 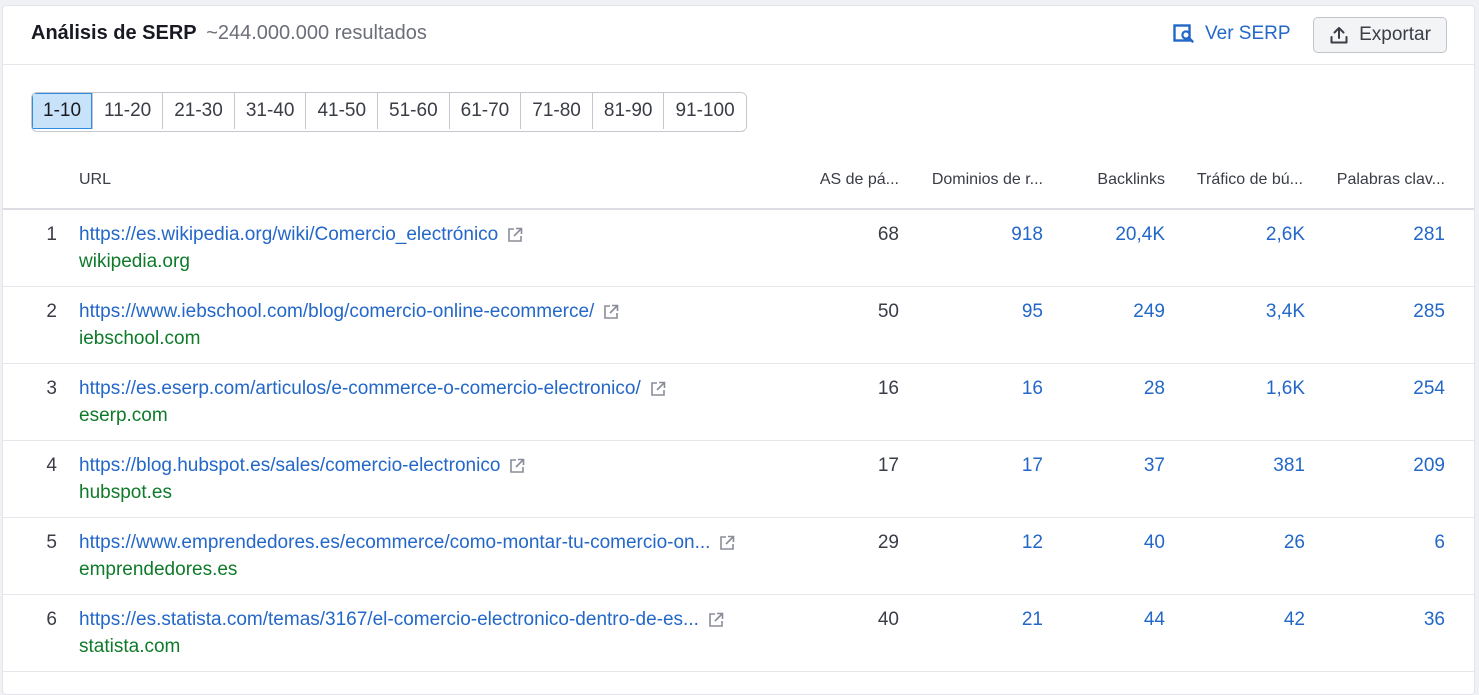 I want to click on page-range-button: 61-70, so click(x=485, y=111).